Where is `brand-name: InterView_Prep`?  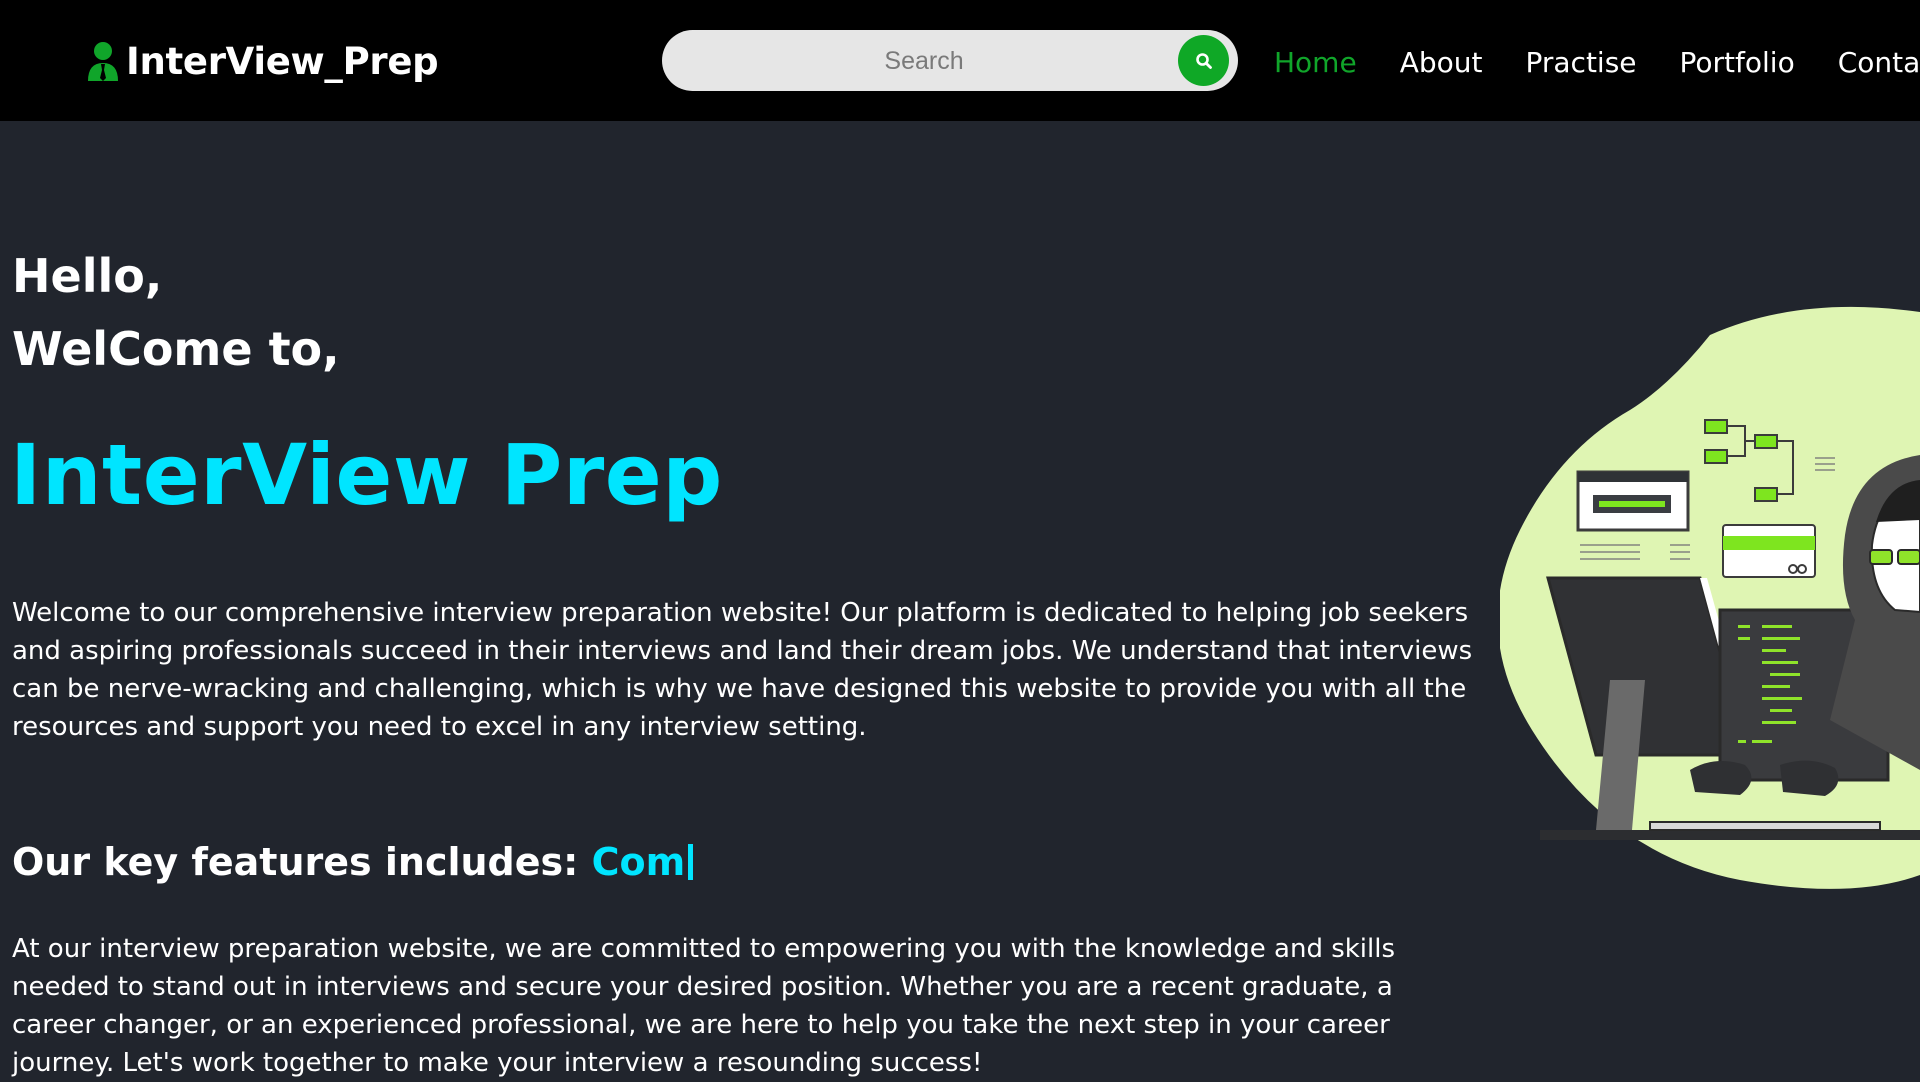 brand-name: InterView_Prep is located at coordinates (282, 61).